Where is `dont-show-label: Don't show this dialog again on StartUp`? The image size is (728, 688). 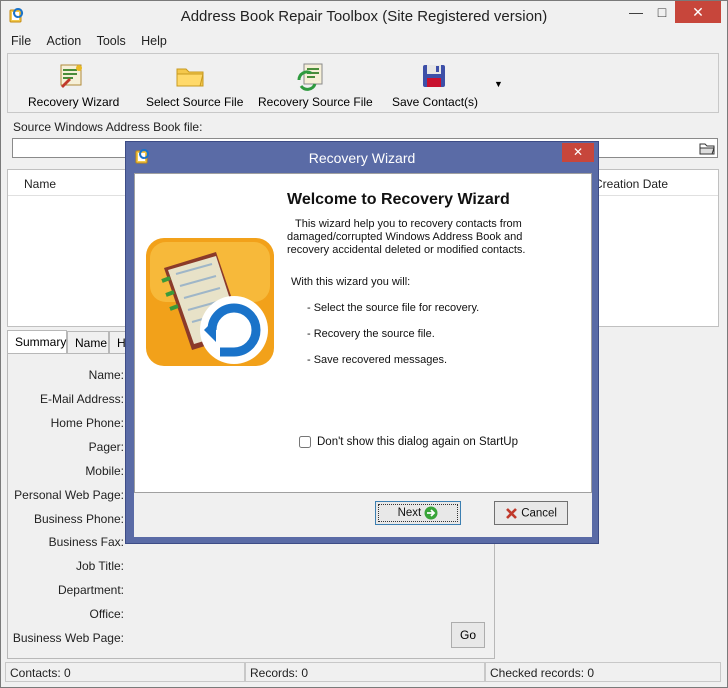
dont-show-label: Don't show this dialog again on StartUp is located at coordinates (418, 442).